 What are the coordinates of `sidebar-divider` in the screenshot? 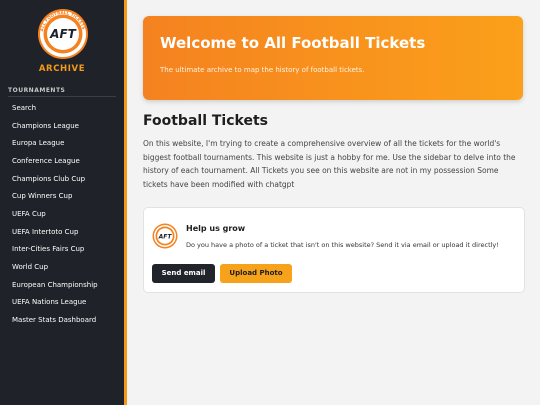 It's located at (62, 96).